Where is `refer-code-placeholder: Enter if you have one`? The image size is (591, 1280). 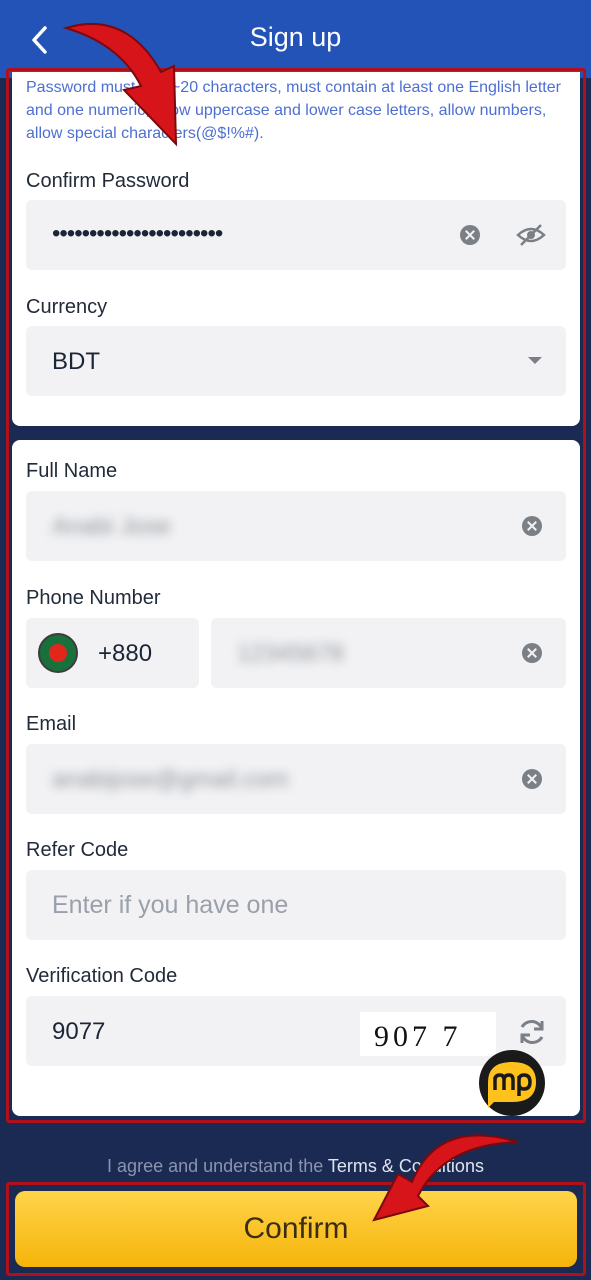 refer-code-placeholder: Enter if you have one is located at coordinates (170, 905).